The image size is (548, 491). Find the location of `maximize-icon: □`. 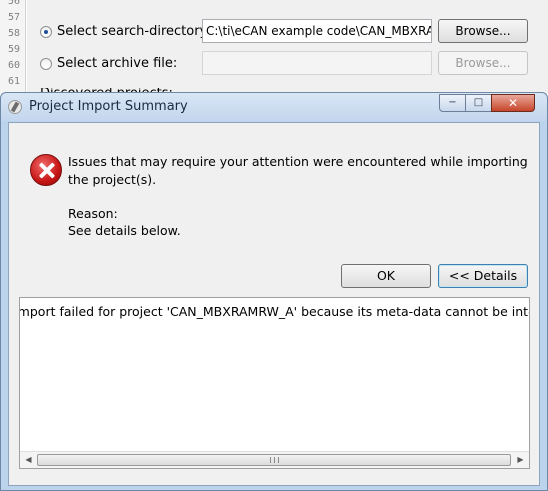

maximize-icon: □ is located at coordinates (478, 102).